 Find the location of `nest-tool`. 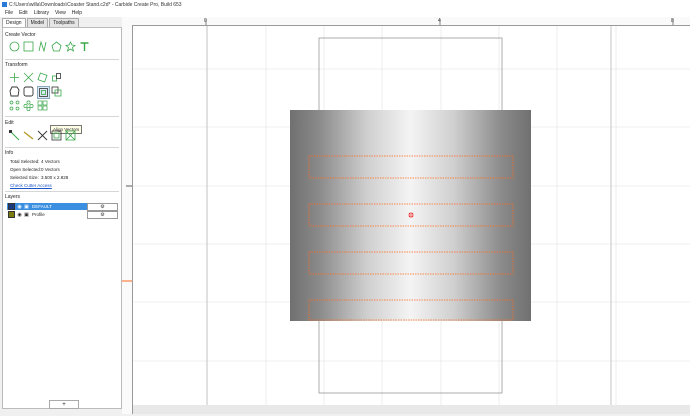

nest-tool is located at coordinates (42, 105).